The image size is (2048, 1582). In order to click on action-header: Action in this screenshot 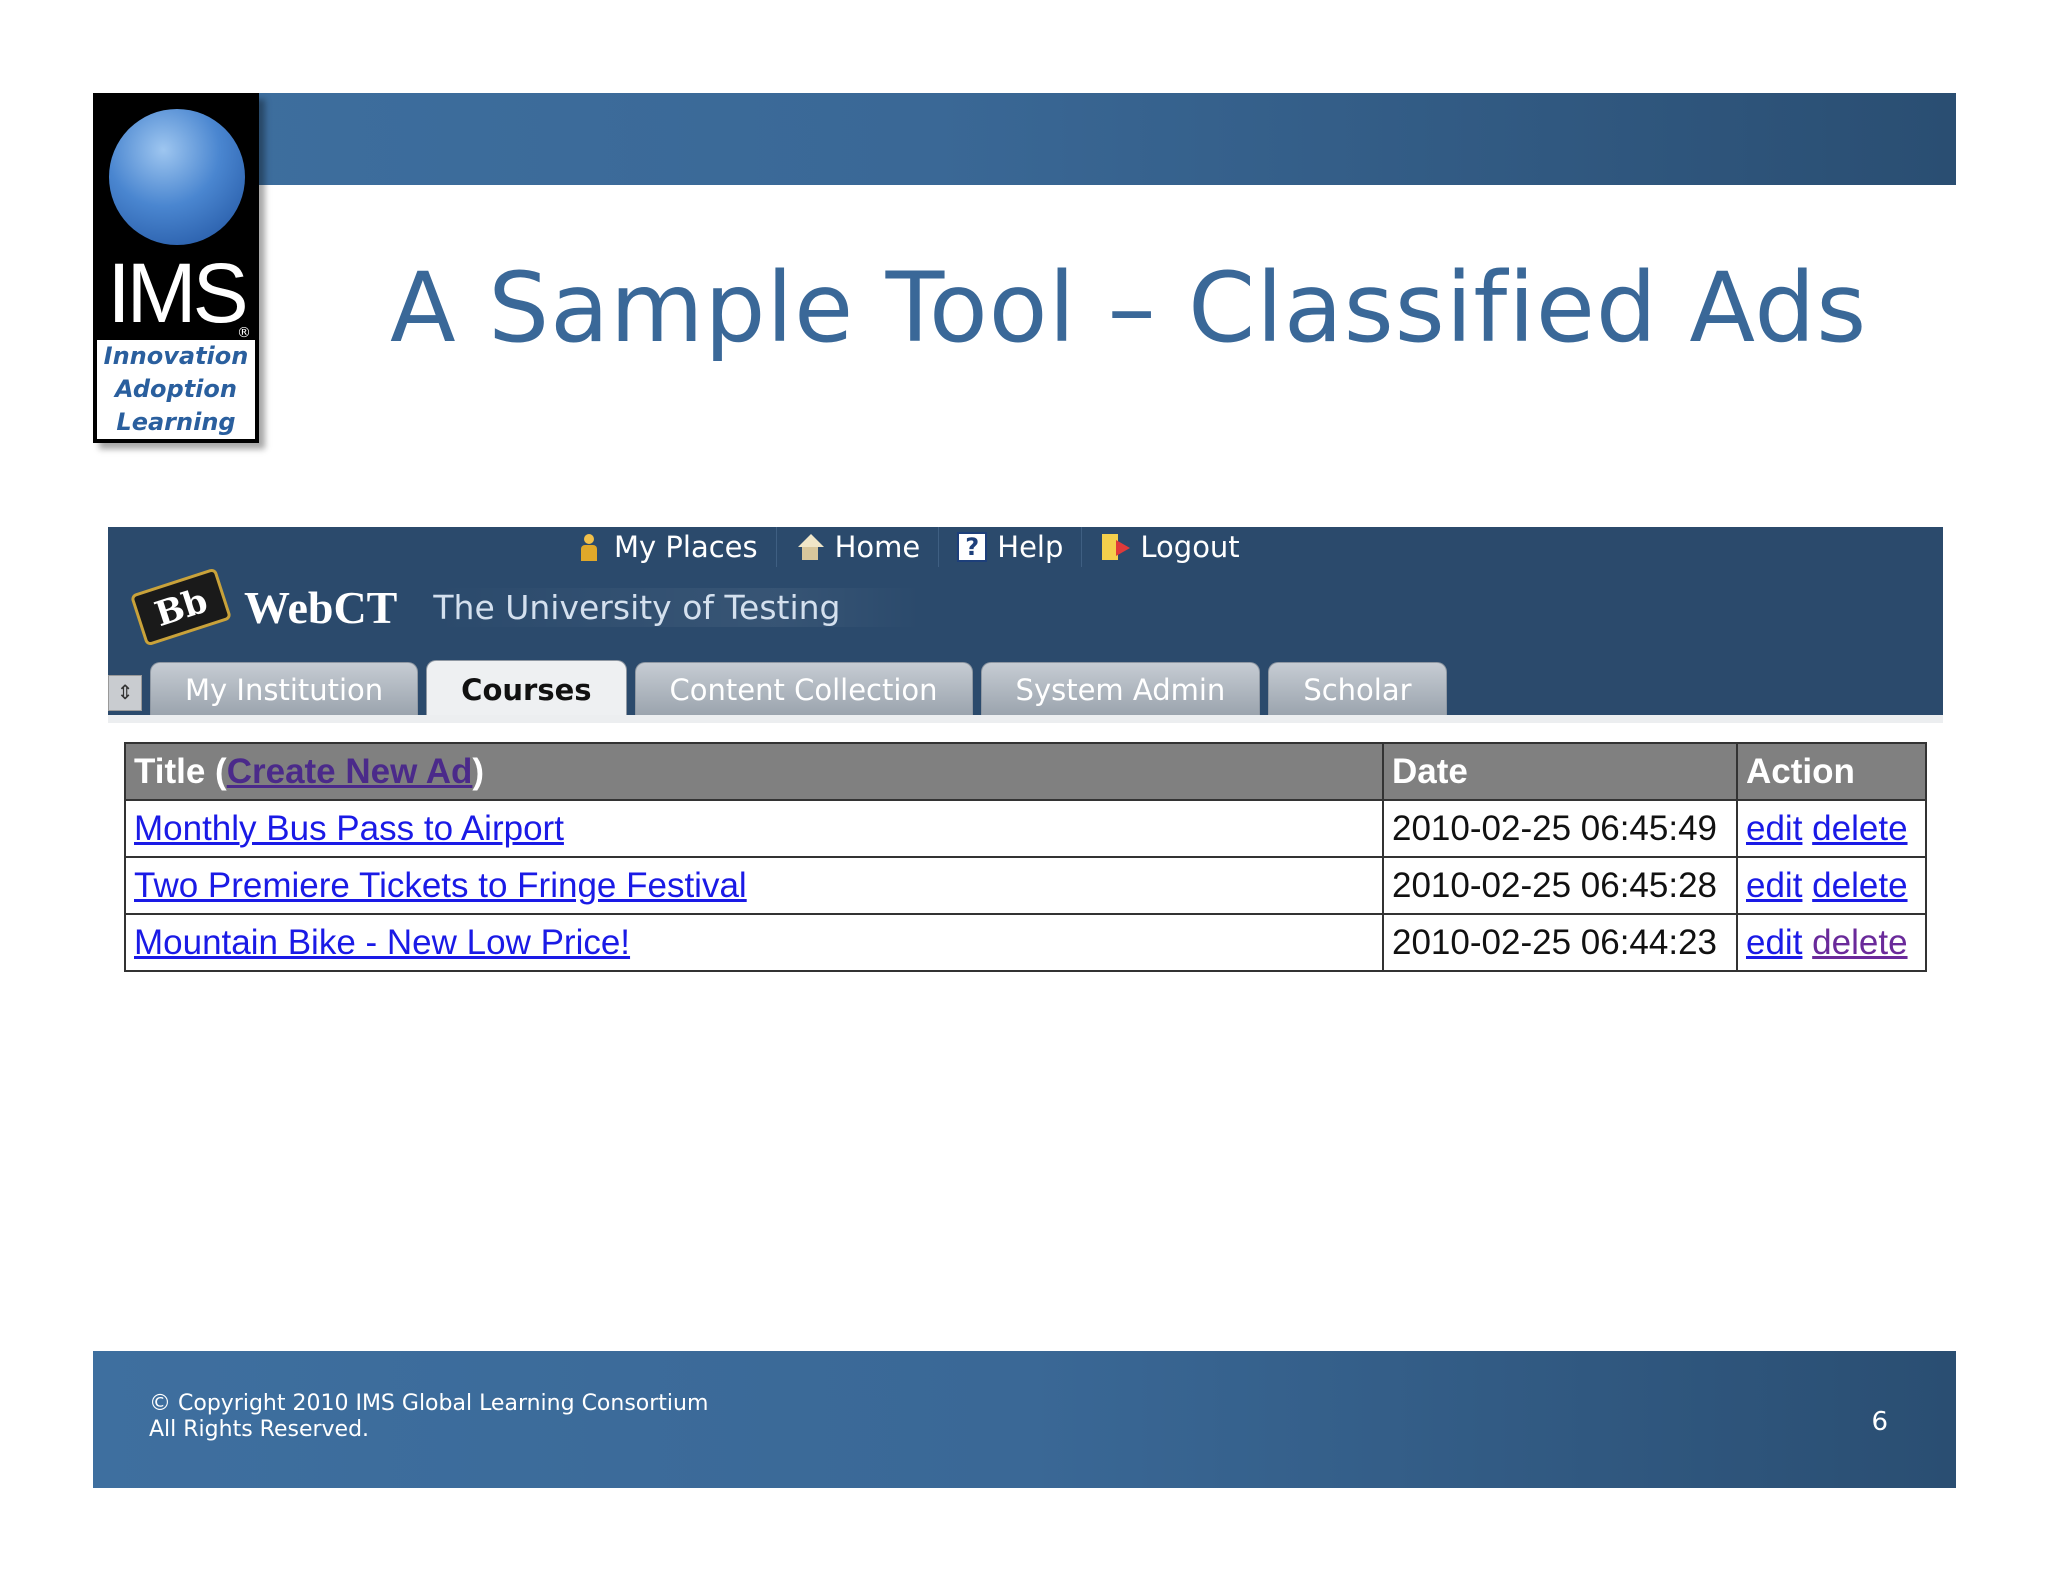, I will do `click(1831, 771)`.